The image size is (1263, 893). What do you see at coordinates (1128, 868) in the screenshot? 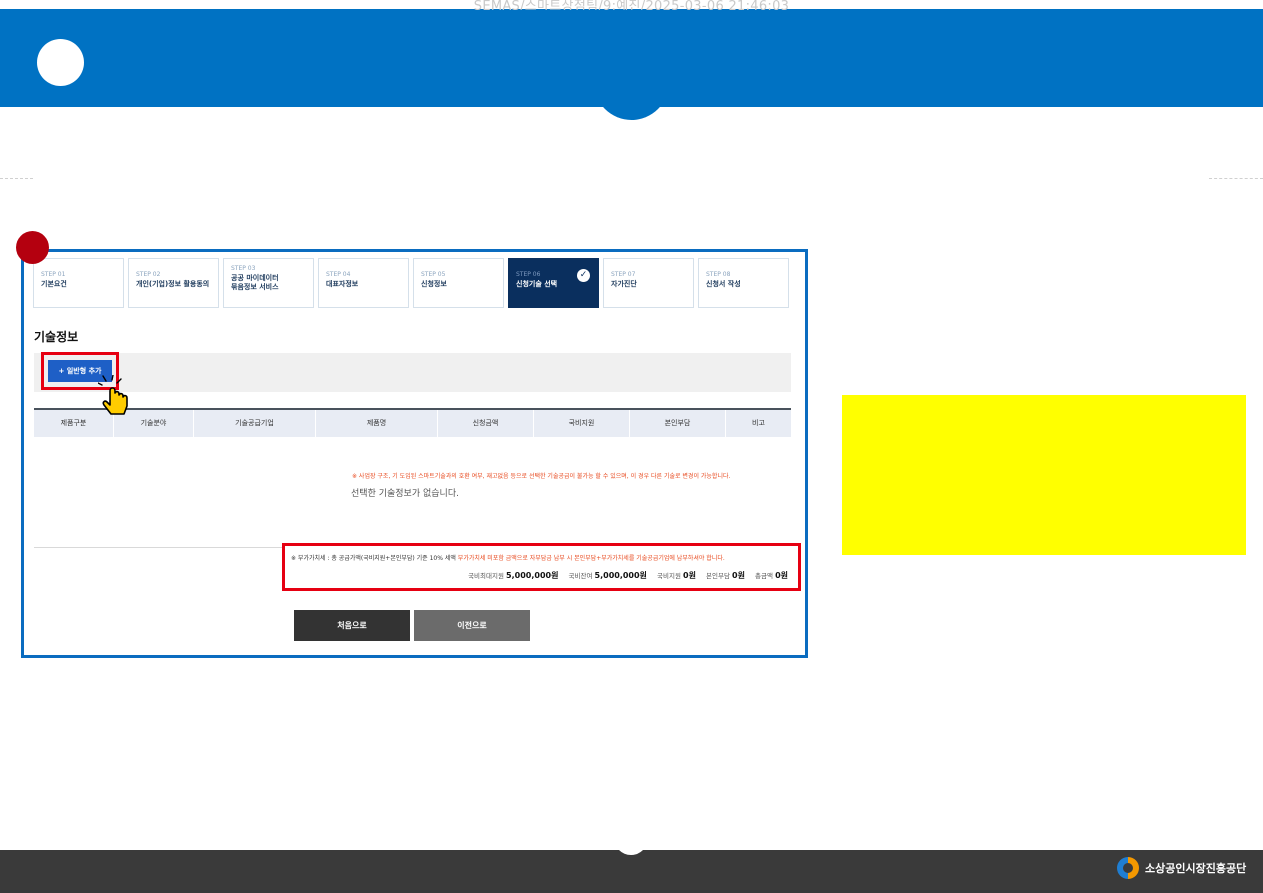
I see `org-logo-icon` at bounding box center [1128, 868].